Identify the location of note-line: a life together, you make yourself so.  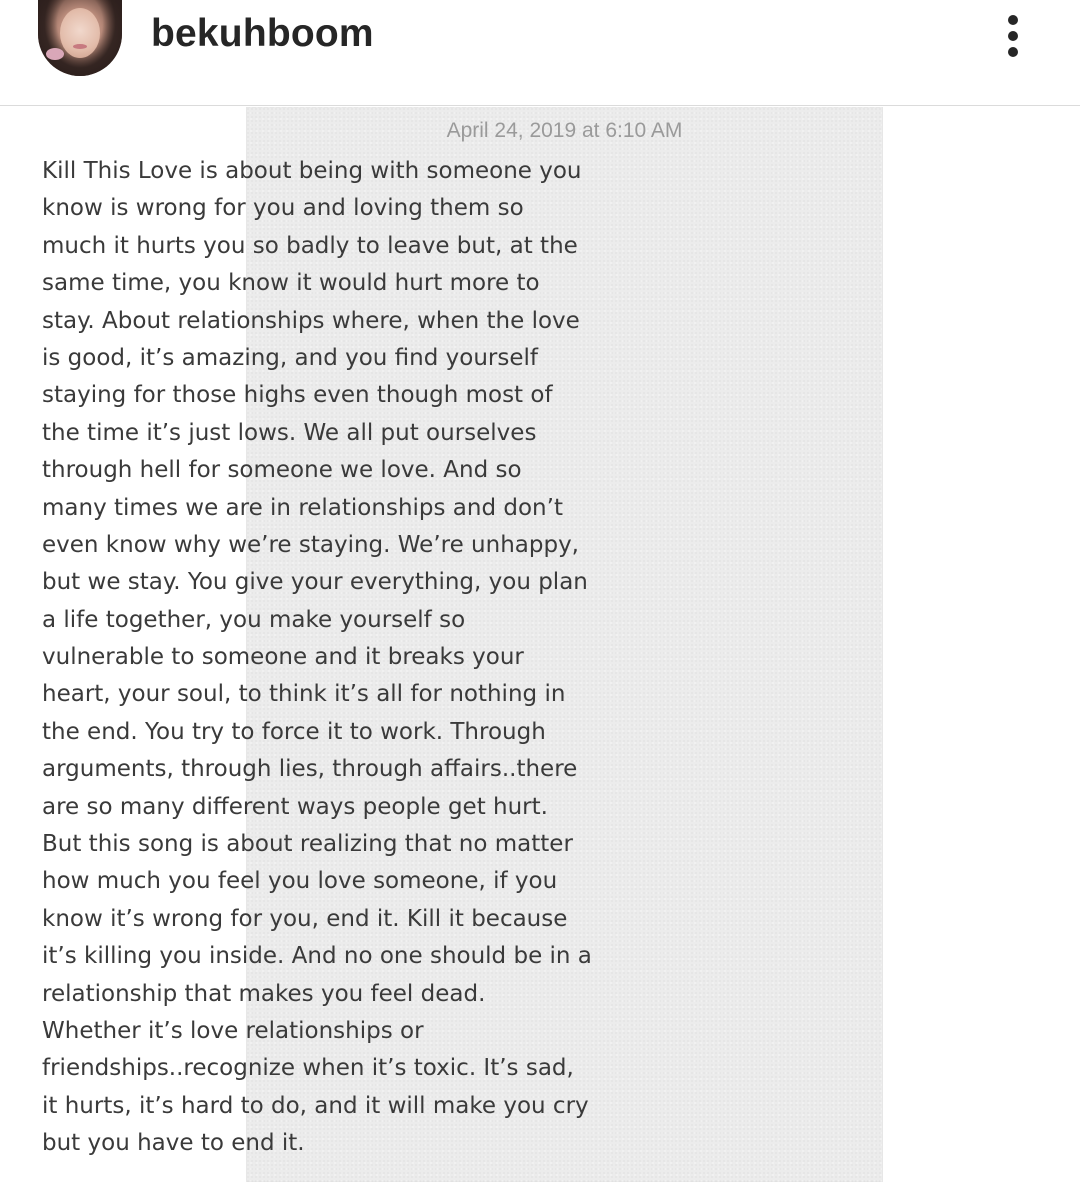
(254, 619).